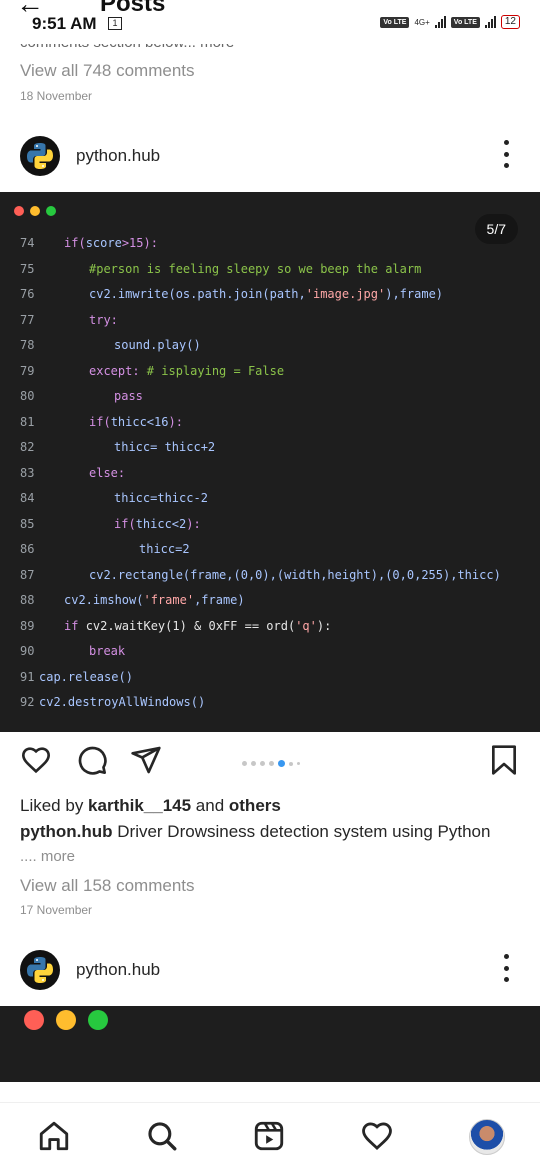  What do you see at coordinates (270, 682) in the screenshot?
I see `code-line: 91 cap.release()` at bounding box center [270, 682].